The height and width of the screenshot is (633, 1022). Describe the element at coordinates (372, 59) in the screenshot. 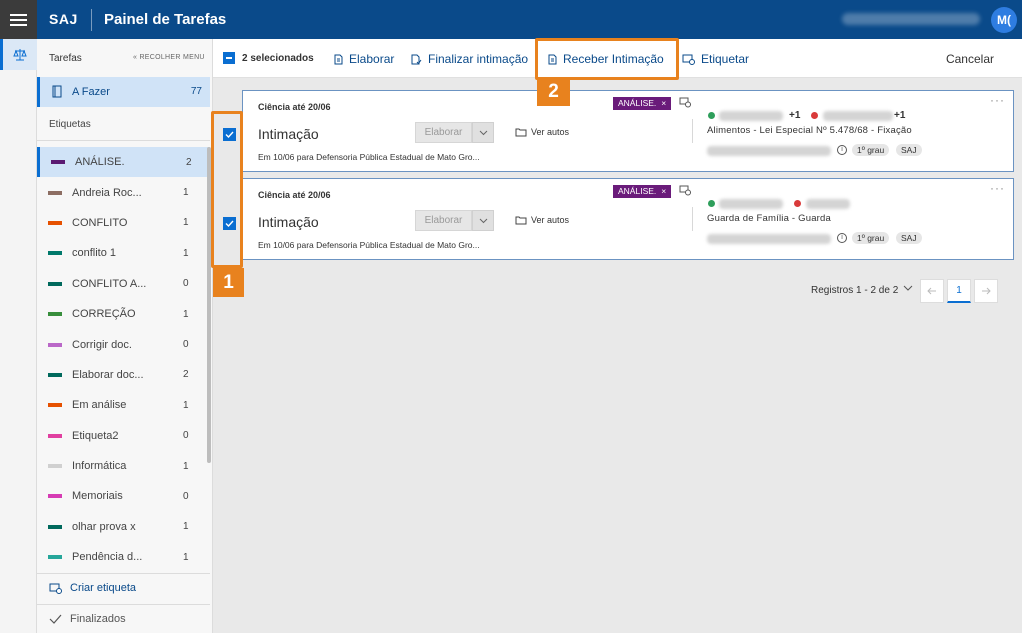

I see `elaborar-label: Elaborar` at that location.